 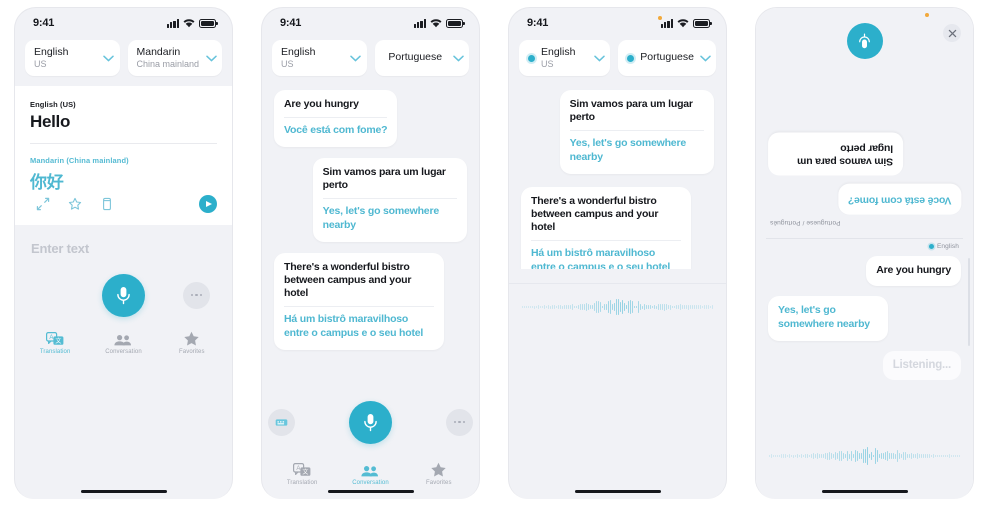 What do you see at coordinates (438, 470) in the screenshot?
I see `star-filled-icon` at bounding box center [438, 470].